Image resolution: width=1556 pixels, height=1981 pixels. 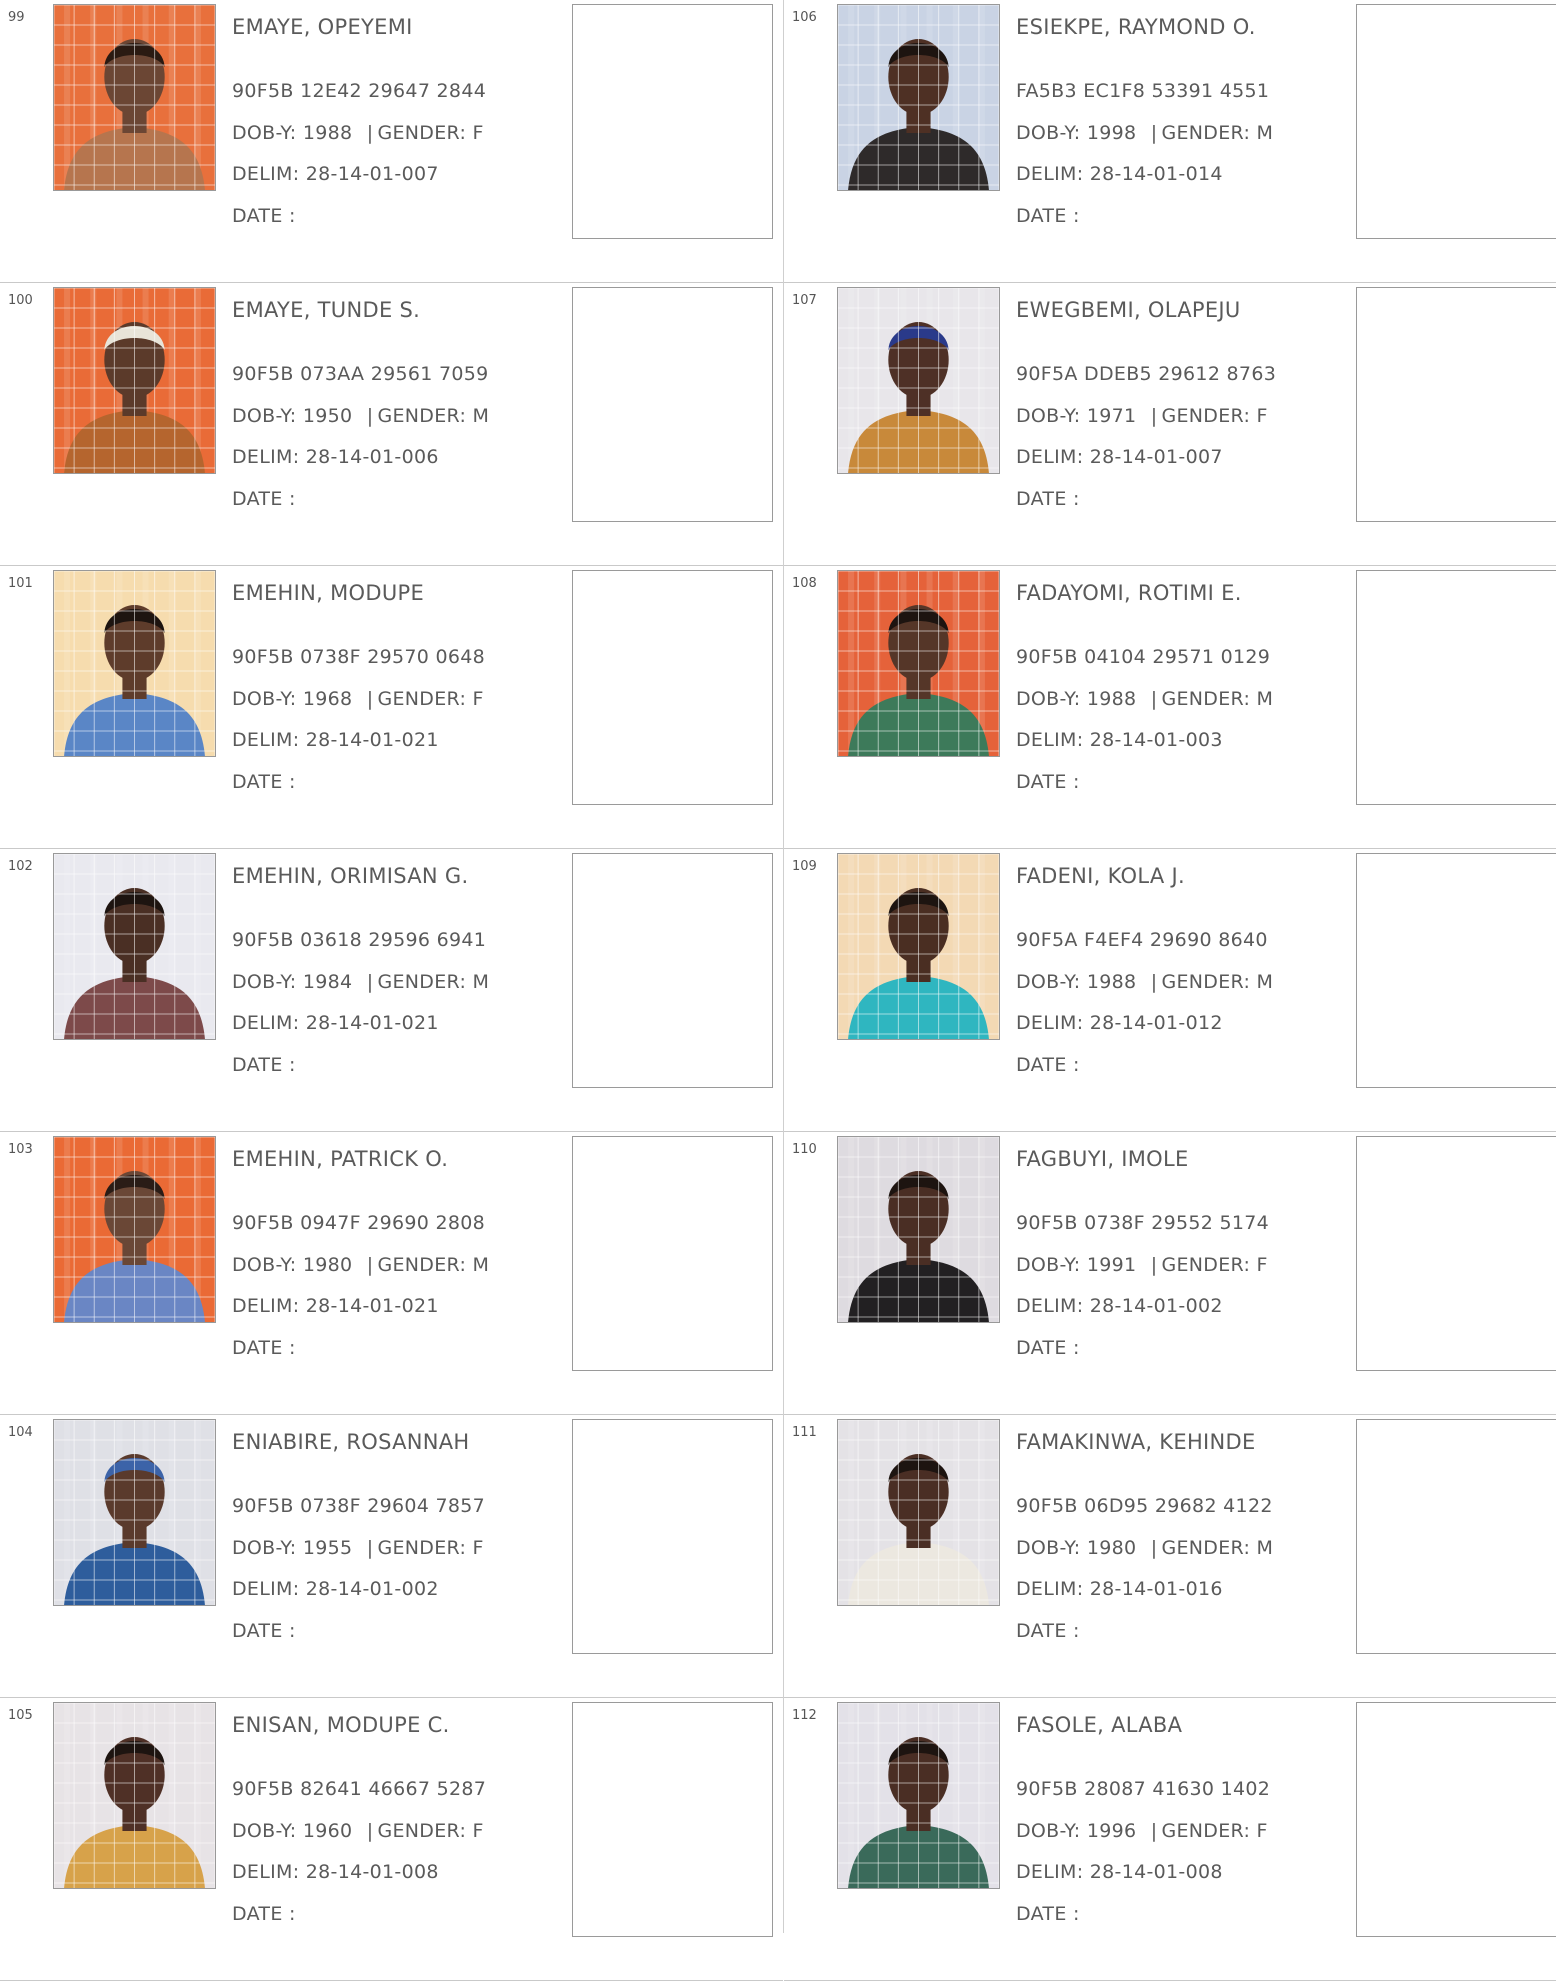 What do you see at coordinates (20, 1432) in the screenshot?
I see `entry-serial-number: 104` at bounding box center [20, 1432].